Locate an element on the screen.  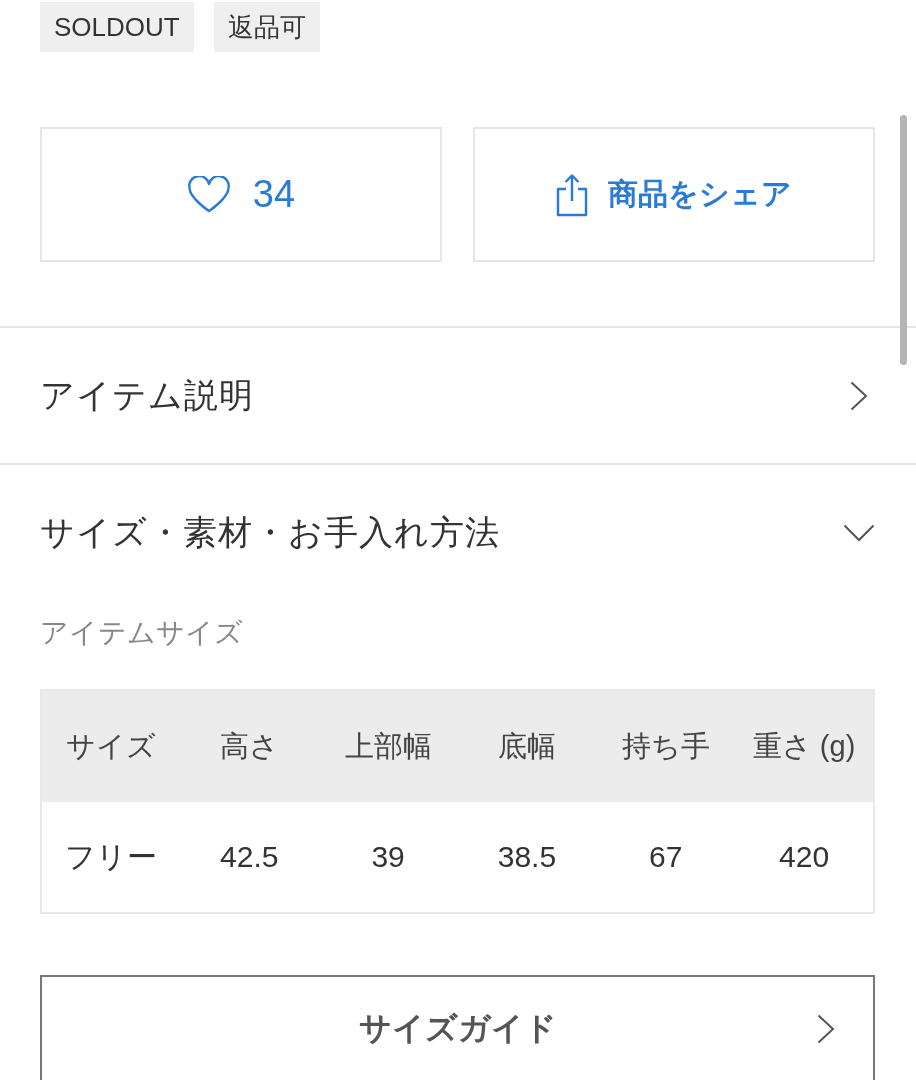
column-header: 底幅 is located at coordinates (527, 746).